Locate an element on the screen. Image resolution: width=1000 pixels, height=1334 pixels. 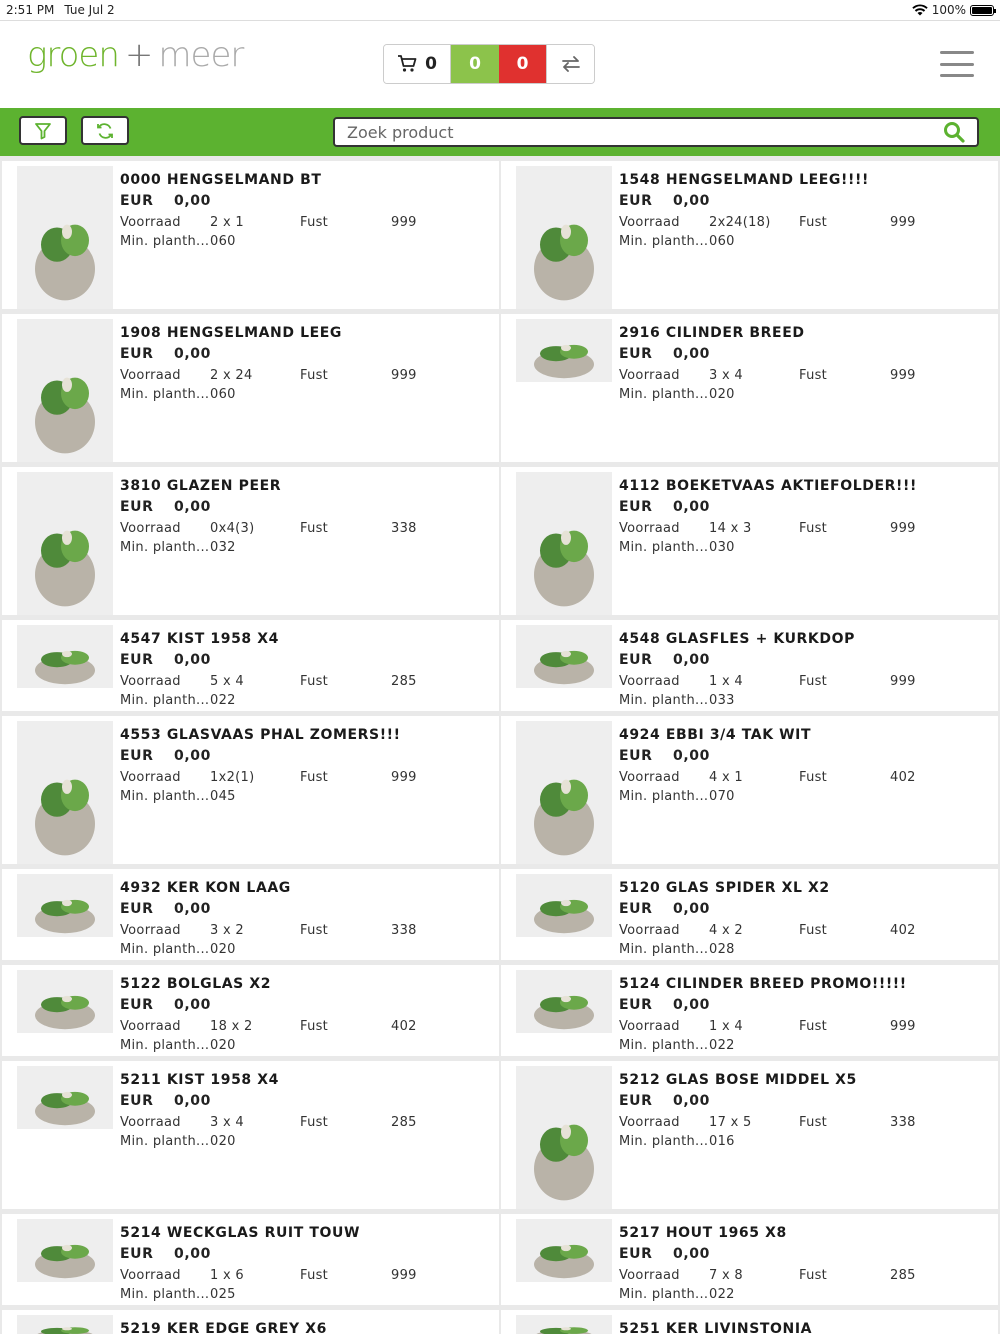
product-title: 5124 CILINDER BREED PROMO!!!!! is located at coordinates (763, 984).